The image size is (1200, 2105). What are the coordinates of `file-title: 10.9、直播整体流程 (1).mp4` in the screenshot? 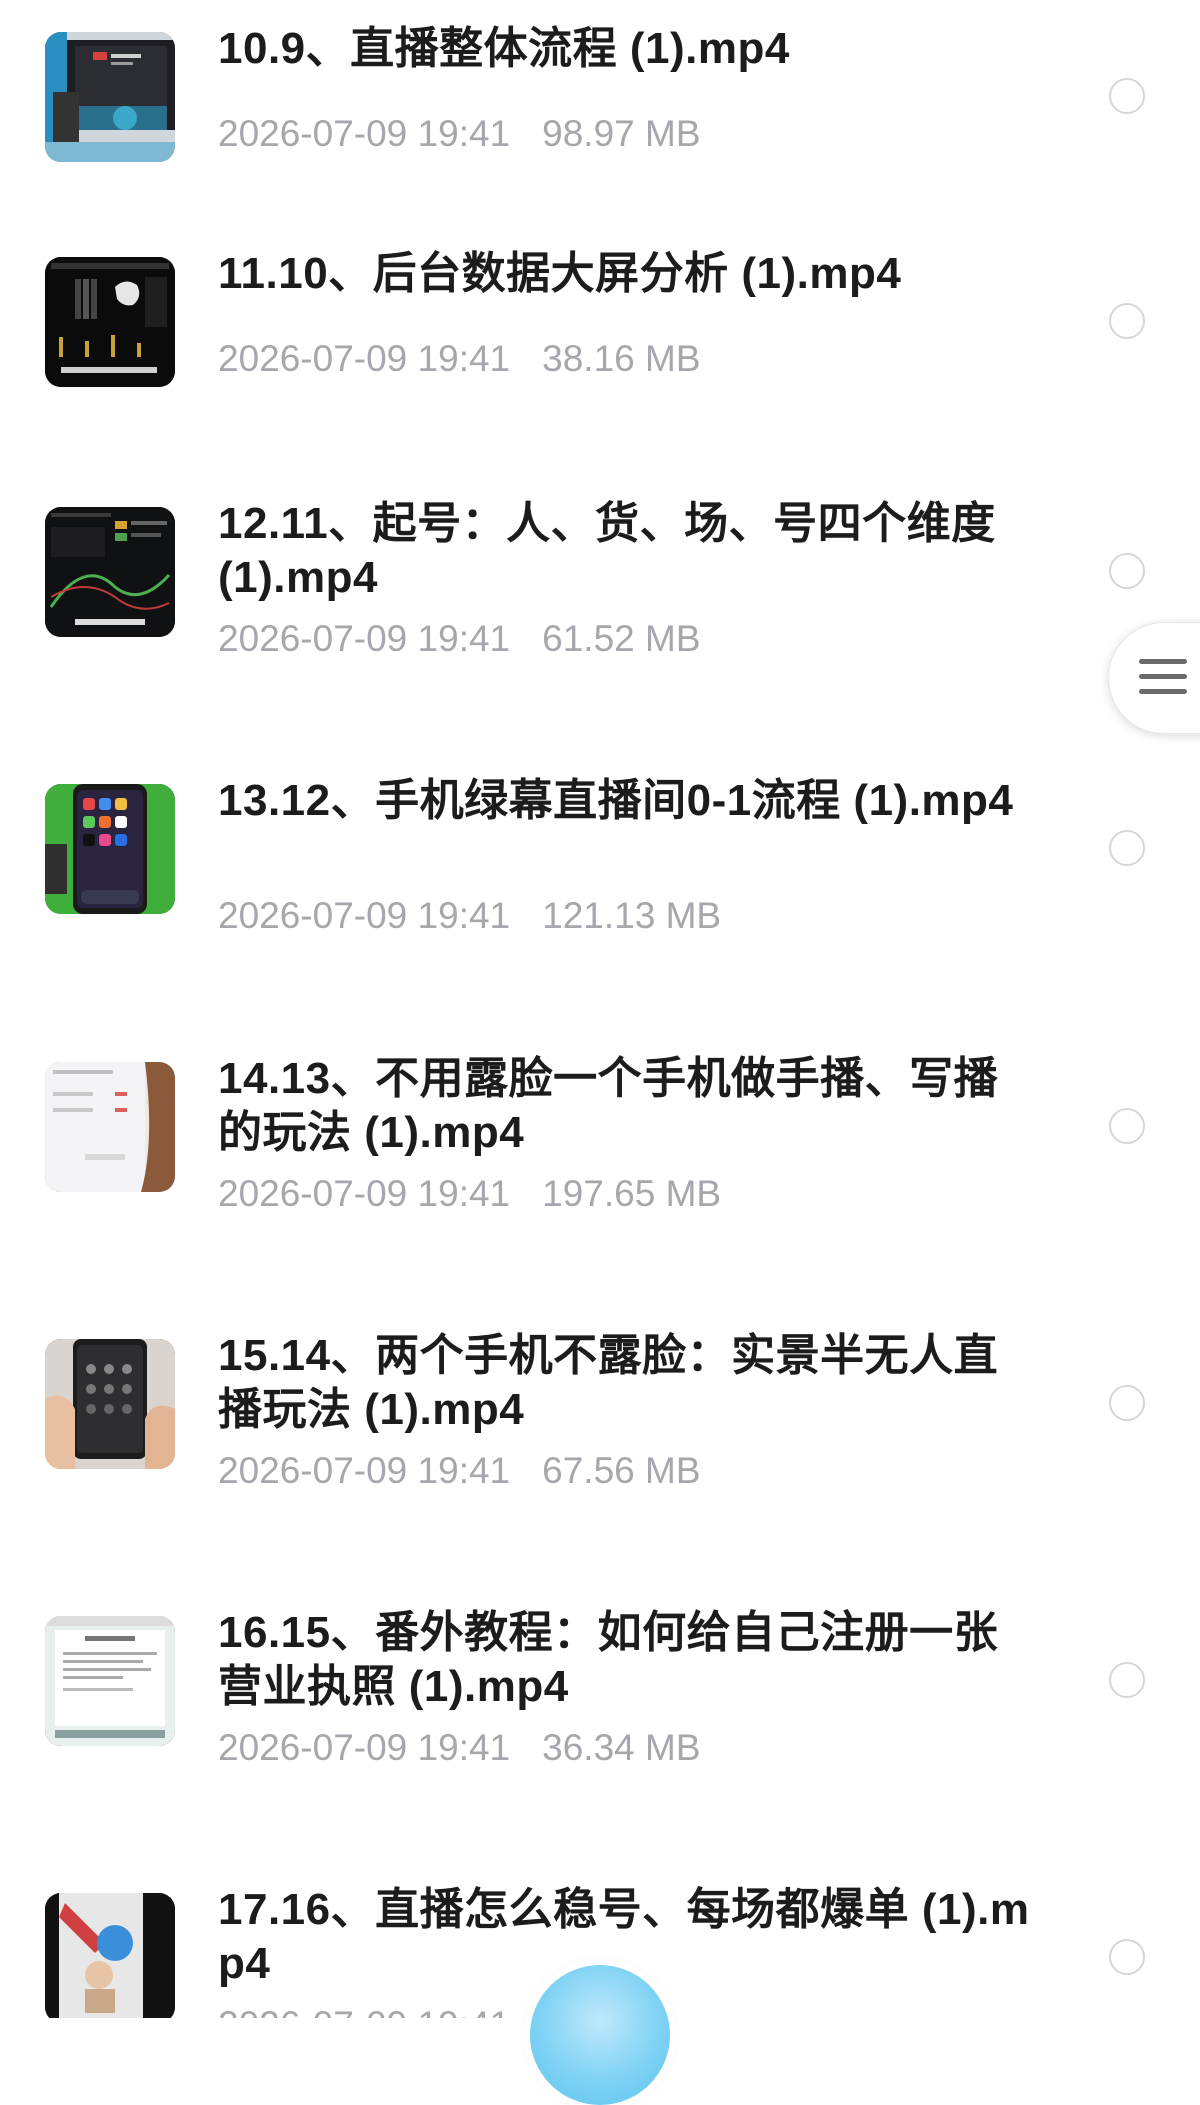 It's located at (504, 48).